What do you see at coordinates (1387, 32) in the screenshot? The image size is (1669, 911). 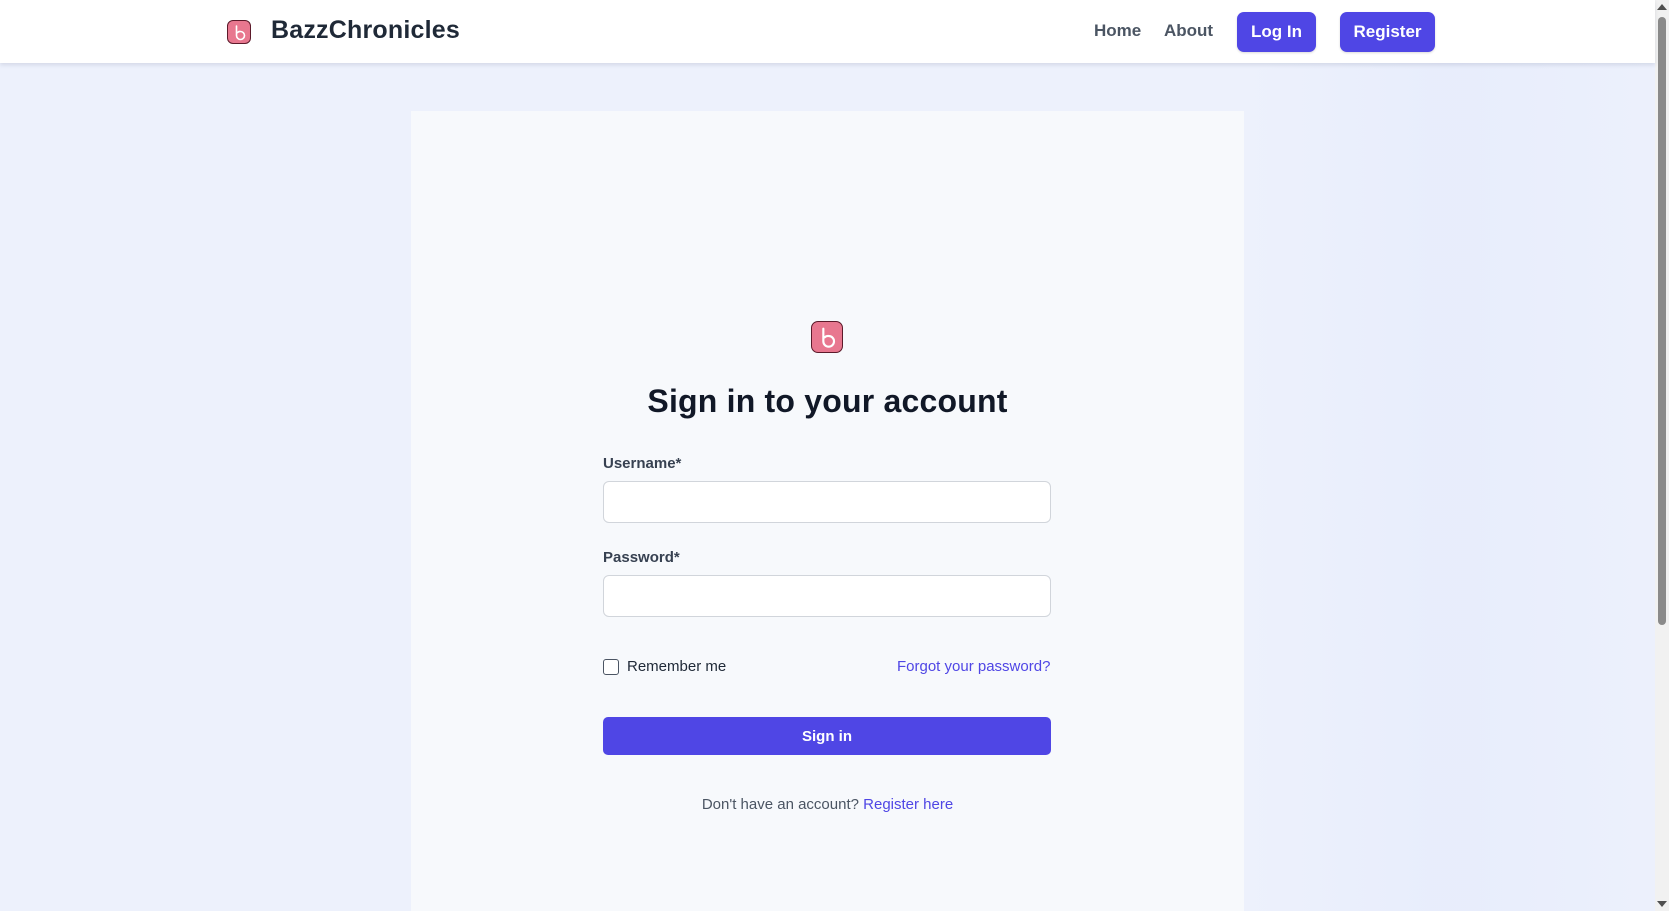 I see `nav-register-button: Register` at bounding box center [1387, 32].